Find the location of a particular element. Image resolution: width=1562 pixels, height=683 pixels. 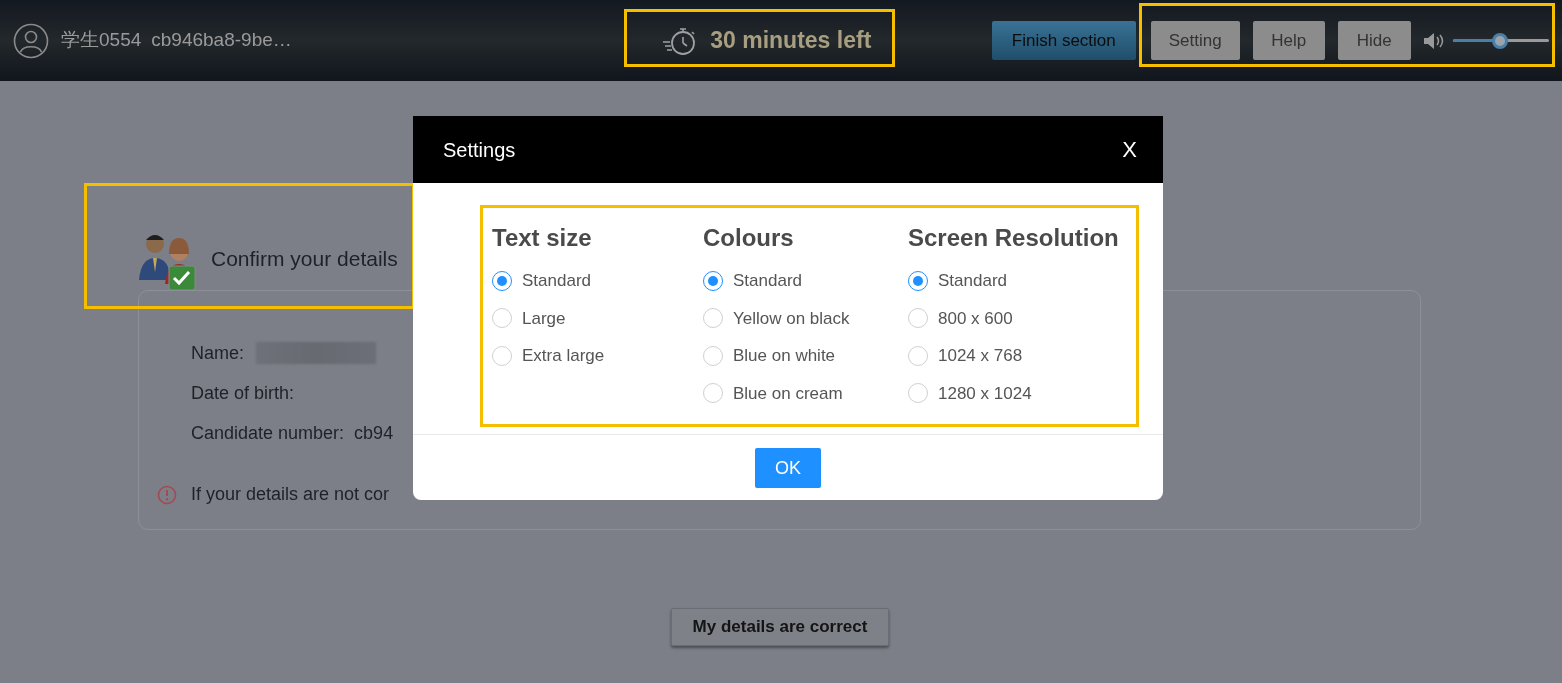

radio-option: 1024 x 768 is located at coordinates (965, 356).